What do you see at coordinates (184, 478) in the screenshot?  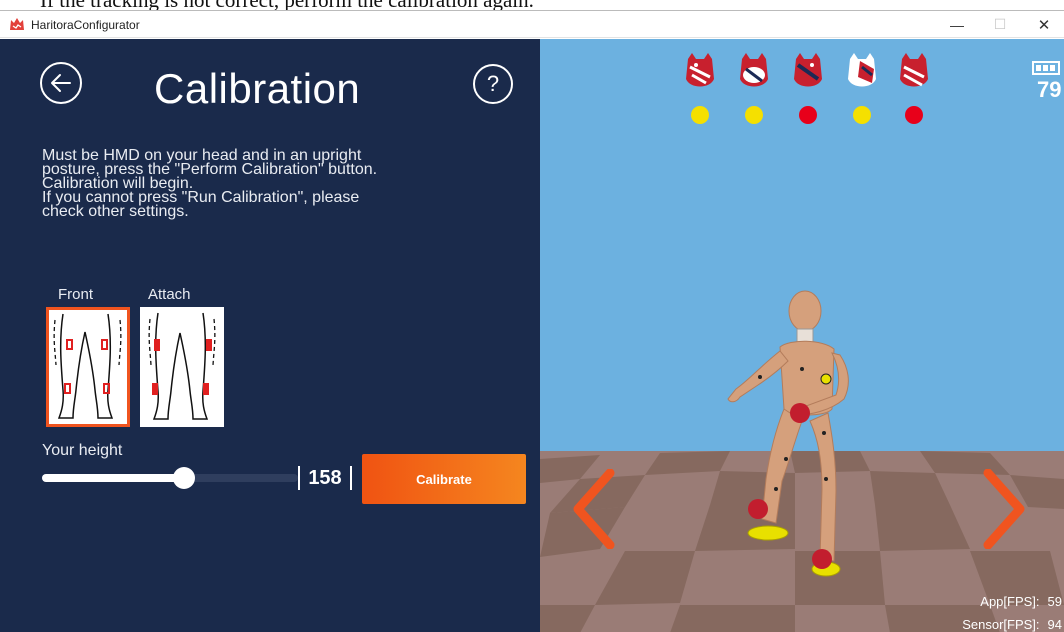 I see `slider-thumb` at bounding box center [184, 478].